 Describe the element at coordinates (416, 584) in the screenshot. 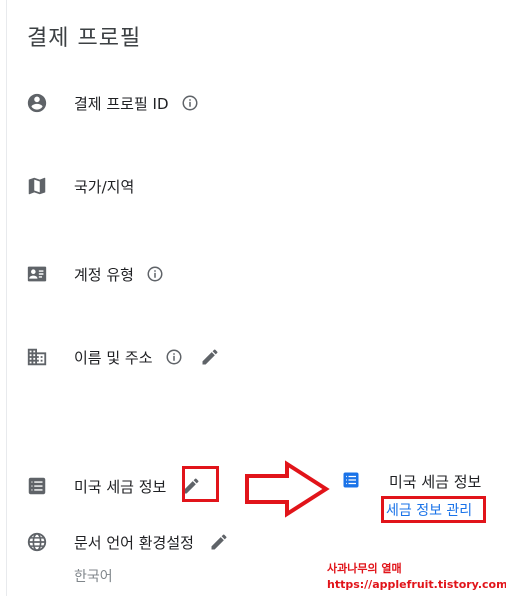

I see `blog-url-annotation: https://applefruit.tistory.com/` at that location.